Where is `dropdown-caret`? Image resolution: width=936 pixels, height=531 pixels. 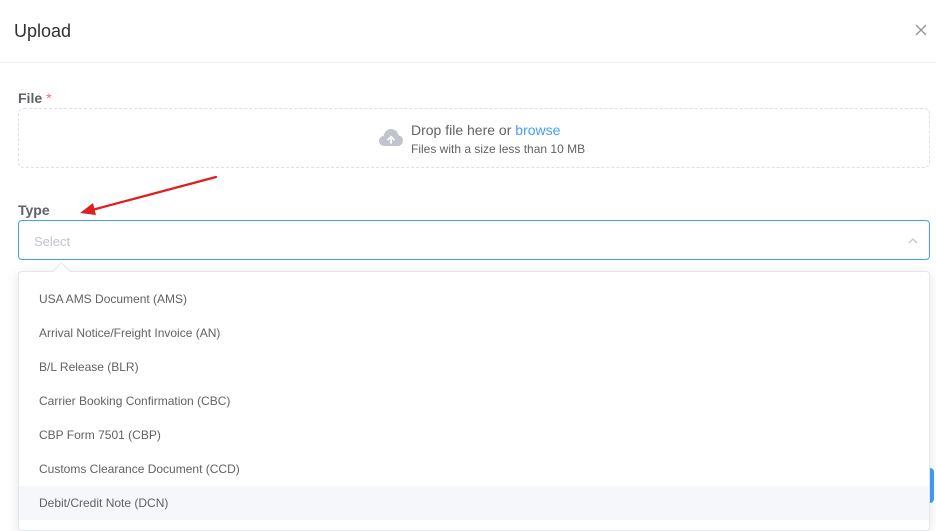 dropdown-caret is located at coordinates (61, 271).